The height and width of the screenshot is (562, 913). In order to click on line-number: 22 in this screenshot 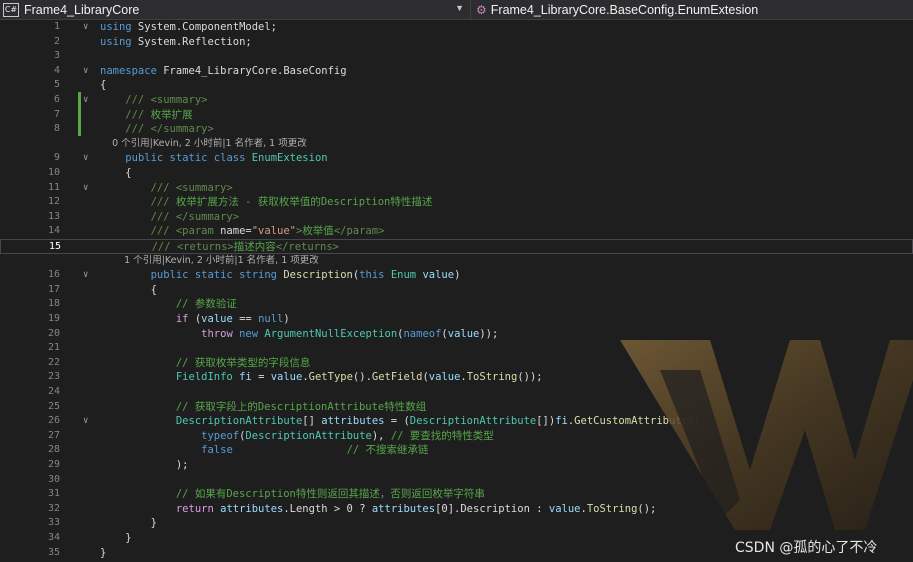, I will do `click(53, 362)`.